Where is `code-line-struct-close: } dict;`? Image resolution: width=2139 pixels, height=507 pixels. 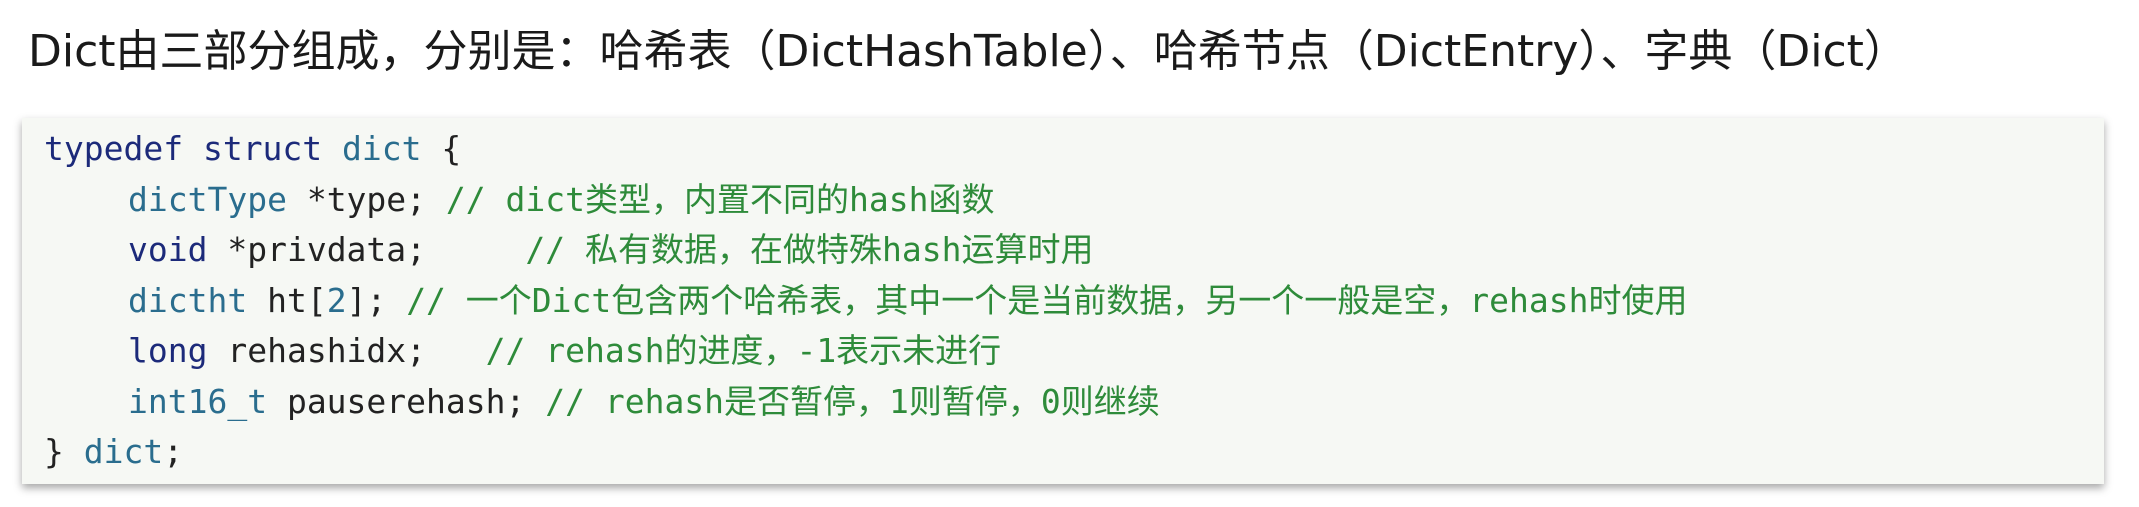 code-line-struct-close: } dict; is located at coordinates (1074, 452).